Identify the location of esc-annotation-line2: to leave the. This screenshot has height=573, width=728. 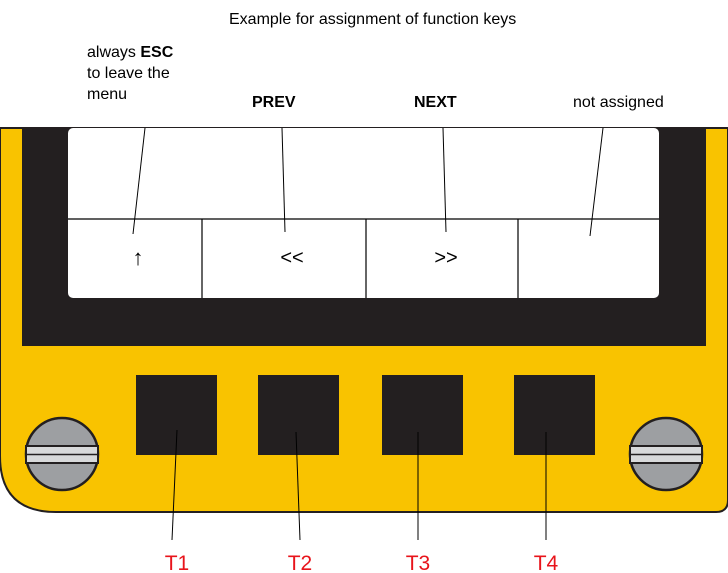
(128, 73).